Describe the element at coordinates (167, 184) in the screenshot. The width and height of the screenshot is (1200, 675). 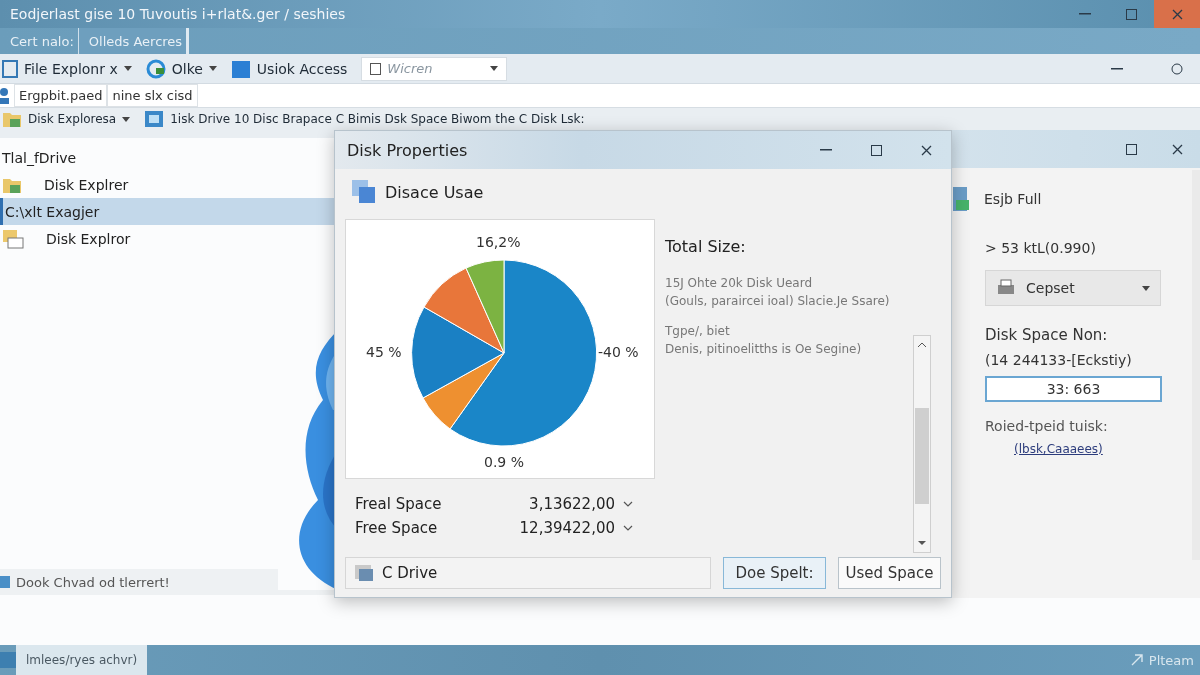
I see `tree-item: Disk Explrer` at that location.